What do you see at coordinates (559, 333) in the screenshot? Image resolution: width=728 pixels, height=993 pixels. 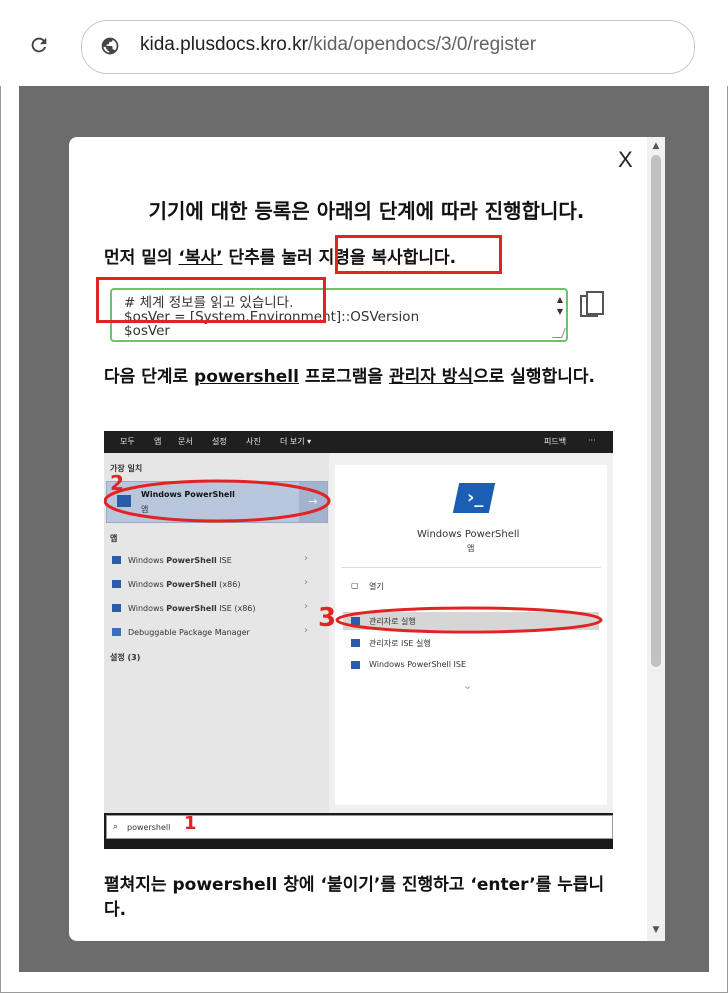 I see `resize-grip-icon` at bounding box center [559, 333].